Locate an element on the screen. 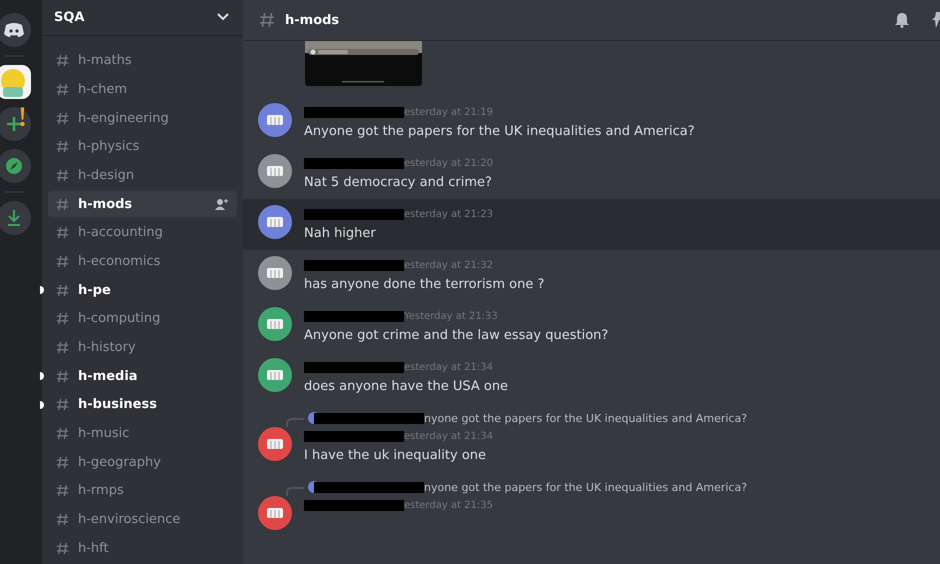 The width and height of the screenshot is (940, 564). exclamation-icon is located at coordinates (22, 117).